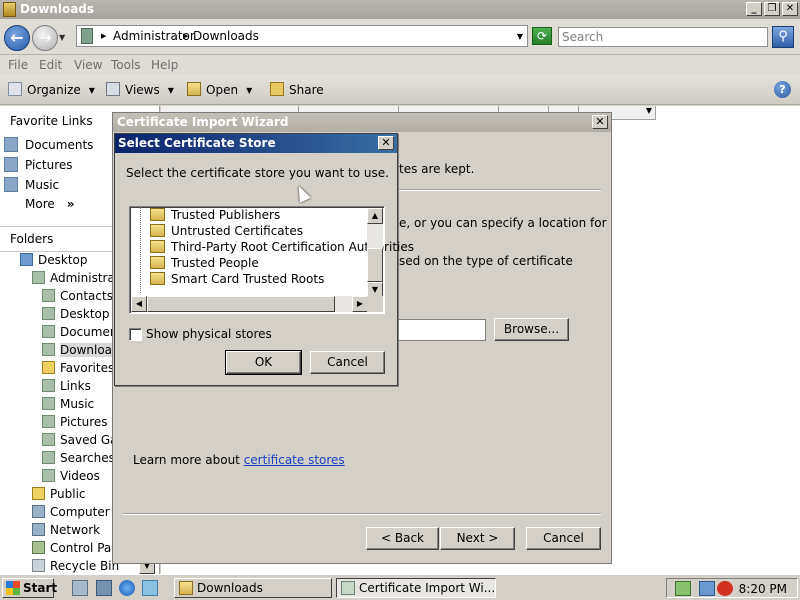 The height and width of the screenshot is (600, 800). What do you see at coordinates (104, 588) in the screenshot?
I see `switch-windows-icon` at bounding box center [104, 588].